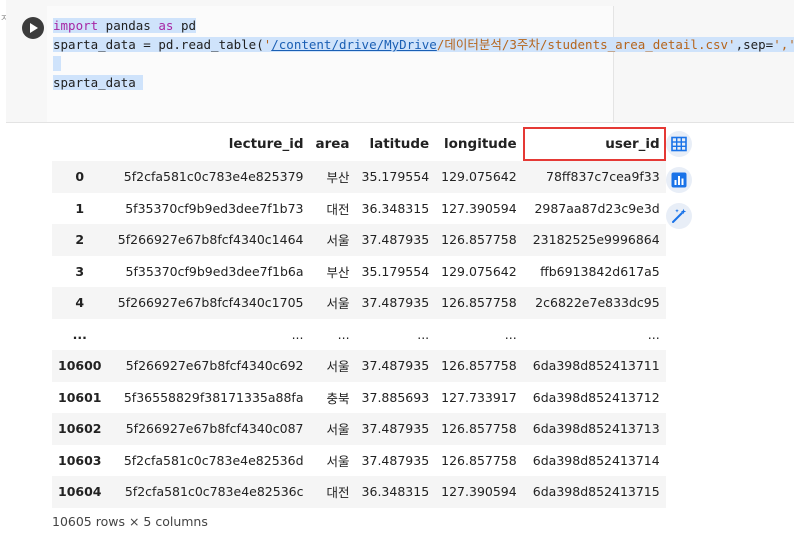  What do you see at coordinates (210, 240) in the screenshot?
I see `table-cell: 5f266927e67b8fcf4340c1464` at bounding box center [210, 240].